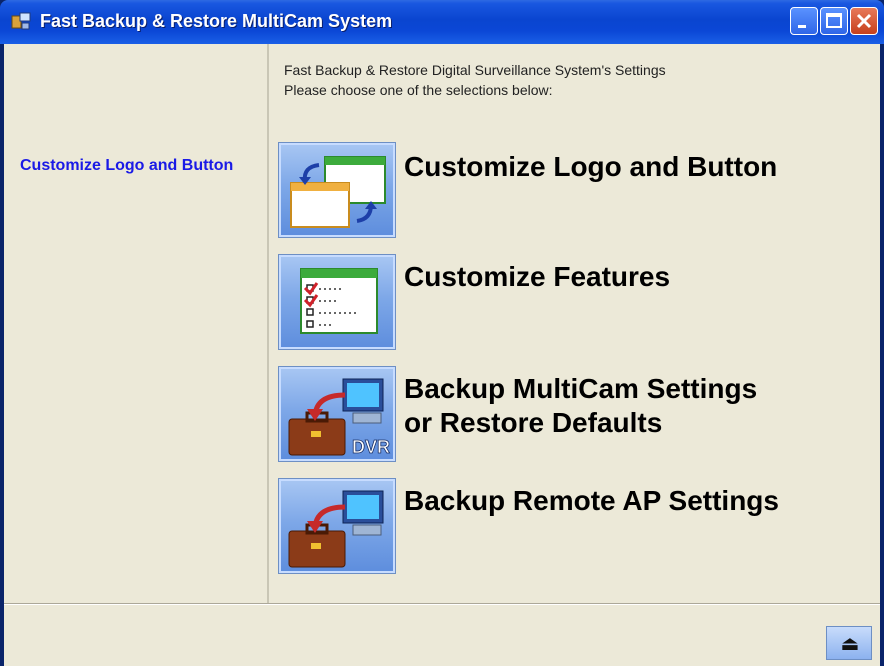 Image resolution: width=884 pixels, height=666 pixels. Describe the element at coordinates (21, 21) in the screenshot. I see `app-icon` at that location.